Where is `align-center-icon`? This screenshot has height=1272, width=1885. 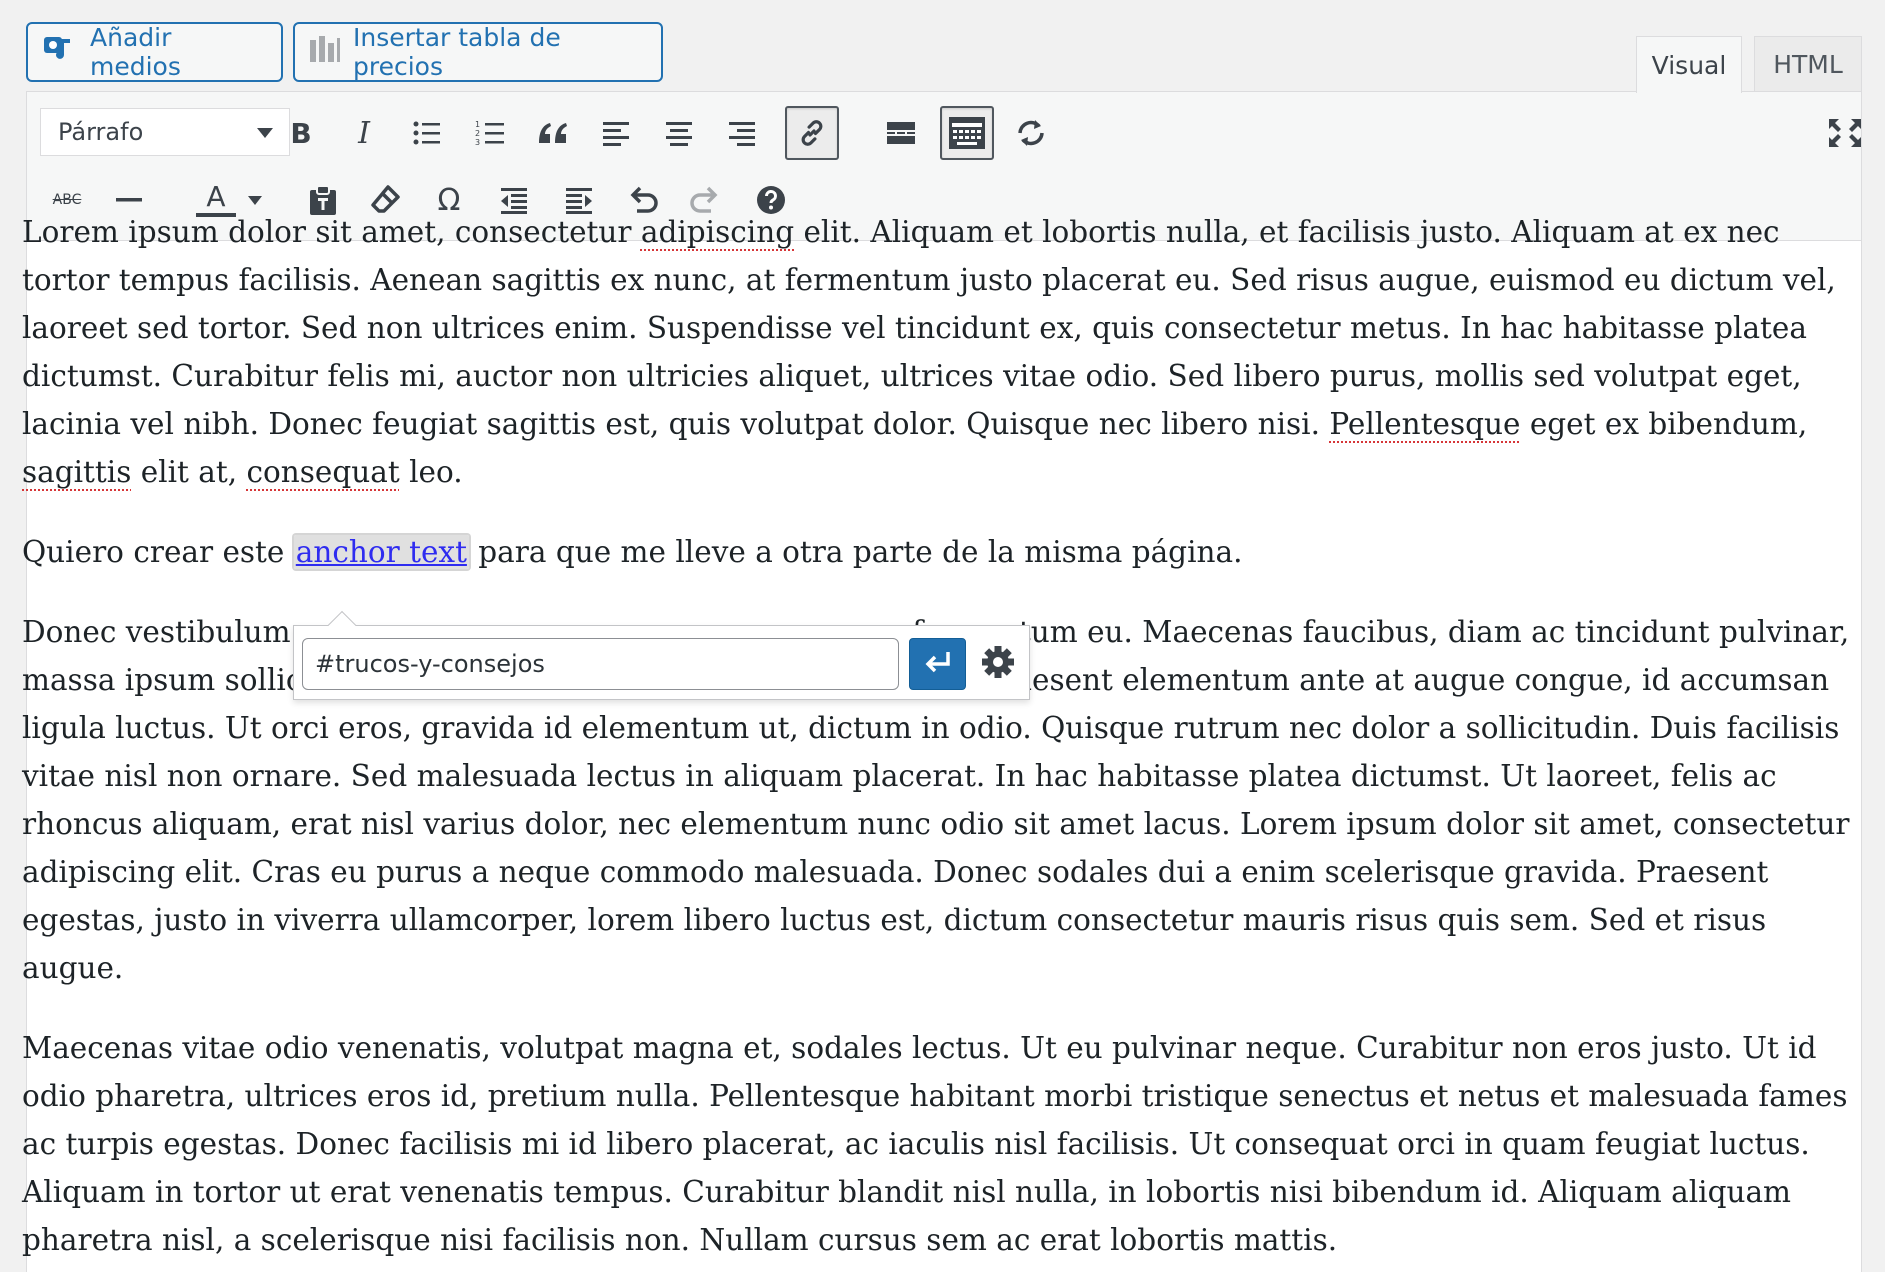 align-center-icon is located at coordinates (679, 133).